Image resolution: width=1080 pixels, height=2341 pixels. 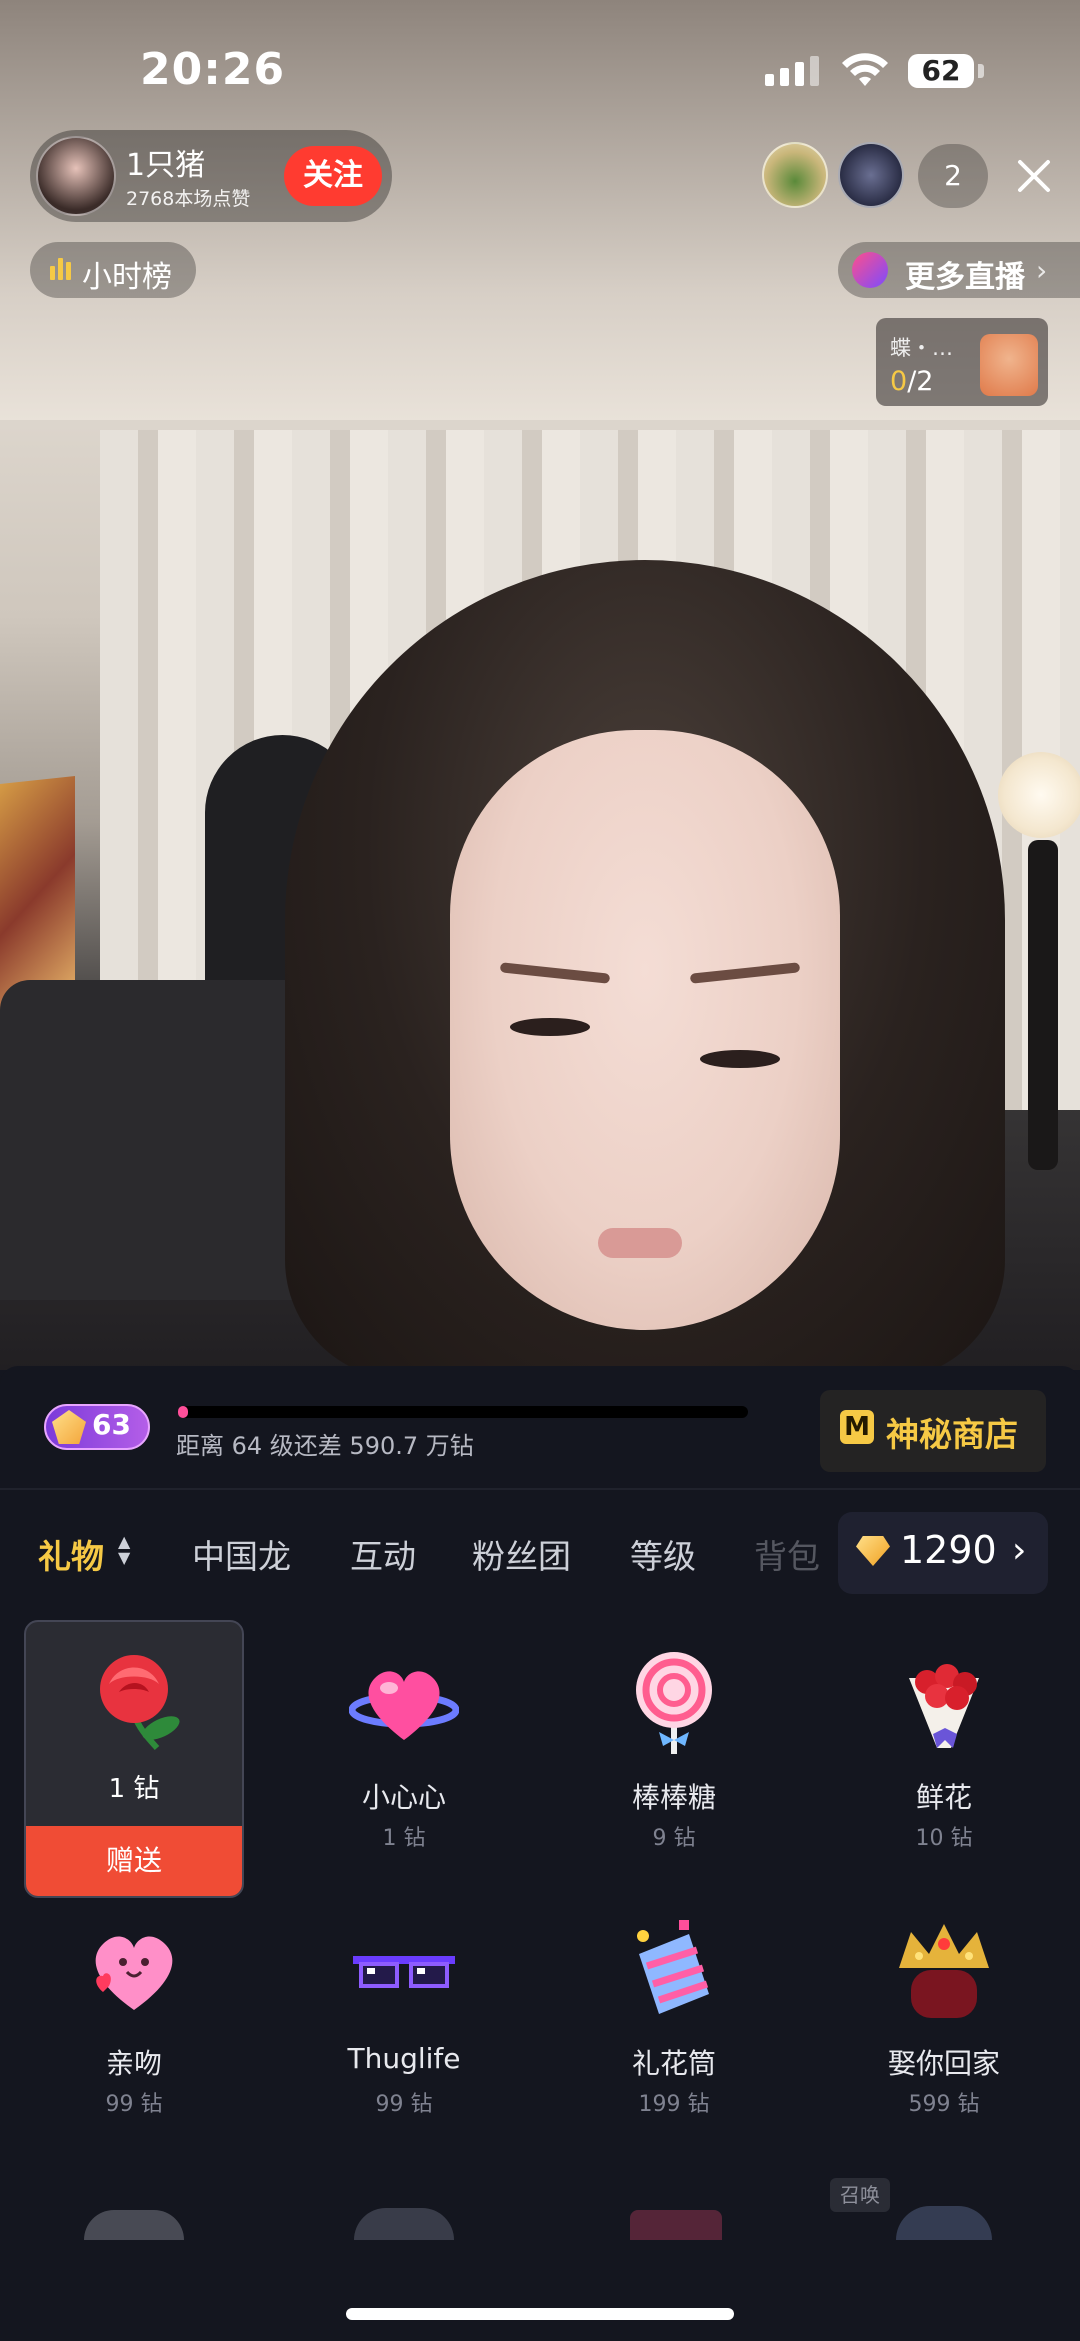 What do you see at coordinates (953, 176) in the screenshot?
I see `viewer-count: 2` at bounding box center [953, 176].